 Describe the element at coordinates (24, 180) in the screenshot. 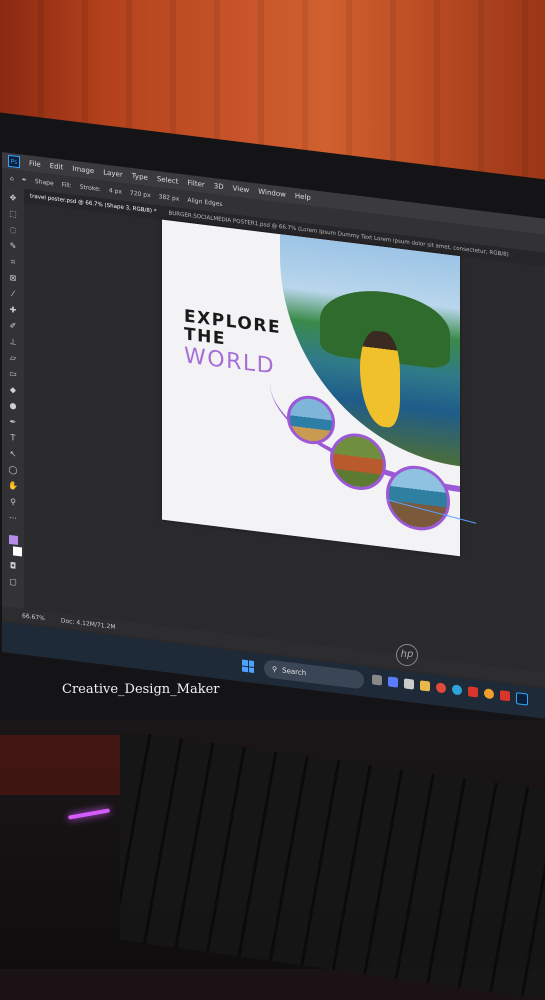

I see `pen-tool-icon: ✒` at that location.